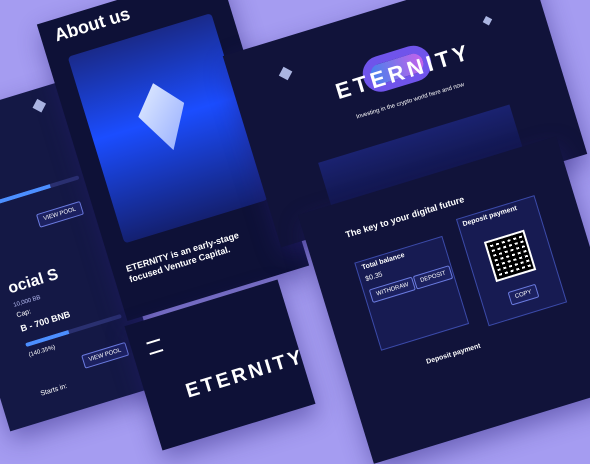 The height and width of the screenshot is (464, 590). What do you see at coordinates (25, 196) in the screenshot?
I see `progress-fill-top` at bounding box center [25, 196].